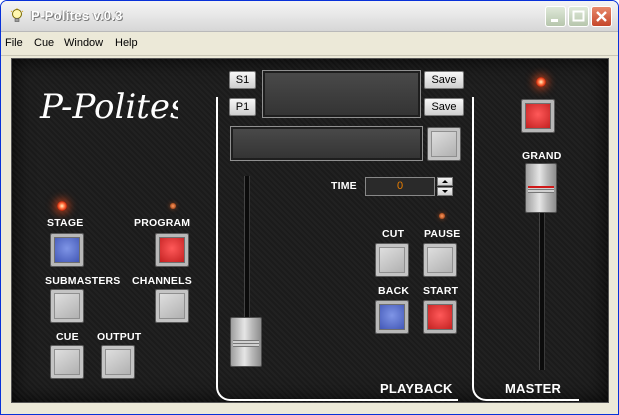  I want to click on maximize-icon, so click(578, 16).